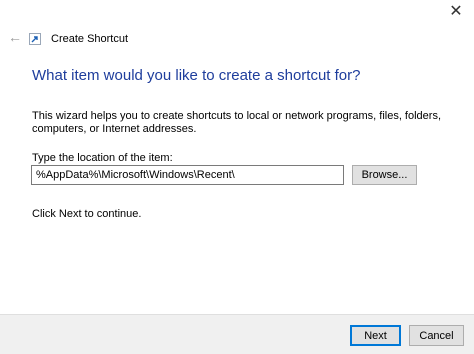 Image resolution: width=474 pixels, height=354 pixels. I want to click on location-label: Type the location of the item:, so click(102, 158).